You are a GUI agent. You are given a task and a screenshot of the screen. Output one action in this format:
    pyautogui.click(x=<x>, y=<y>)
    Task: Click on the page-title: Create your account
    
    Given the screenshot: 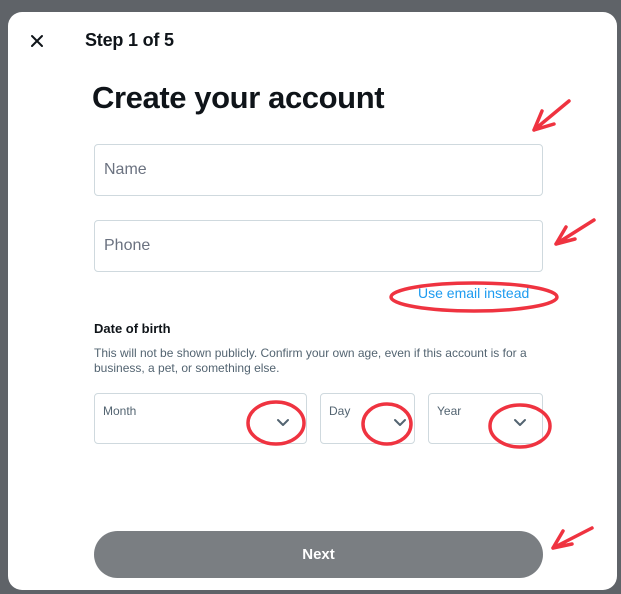 What is the action you would take?
    pyautogui.click(x=238, y=97)
    